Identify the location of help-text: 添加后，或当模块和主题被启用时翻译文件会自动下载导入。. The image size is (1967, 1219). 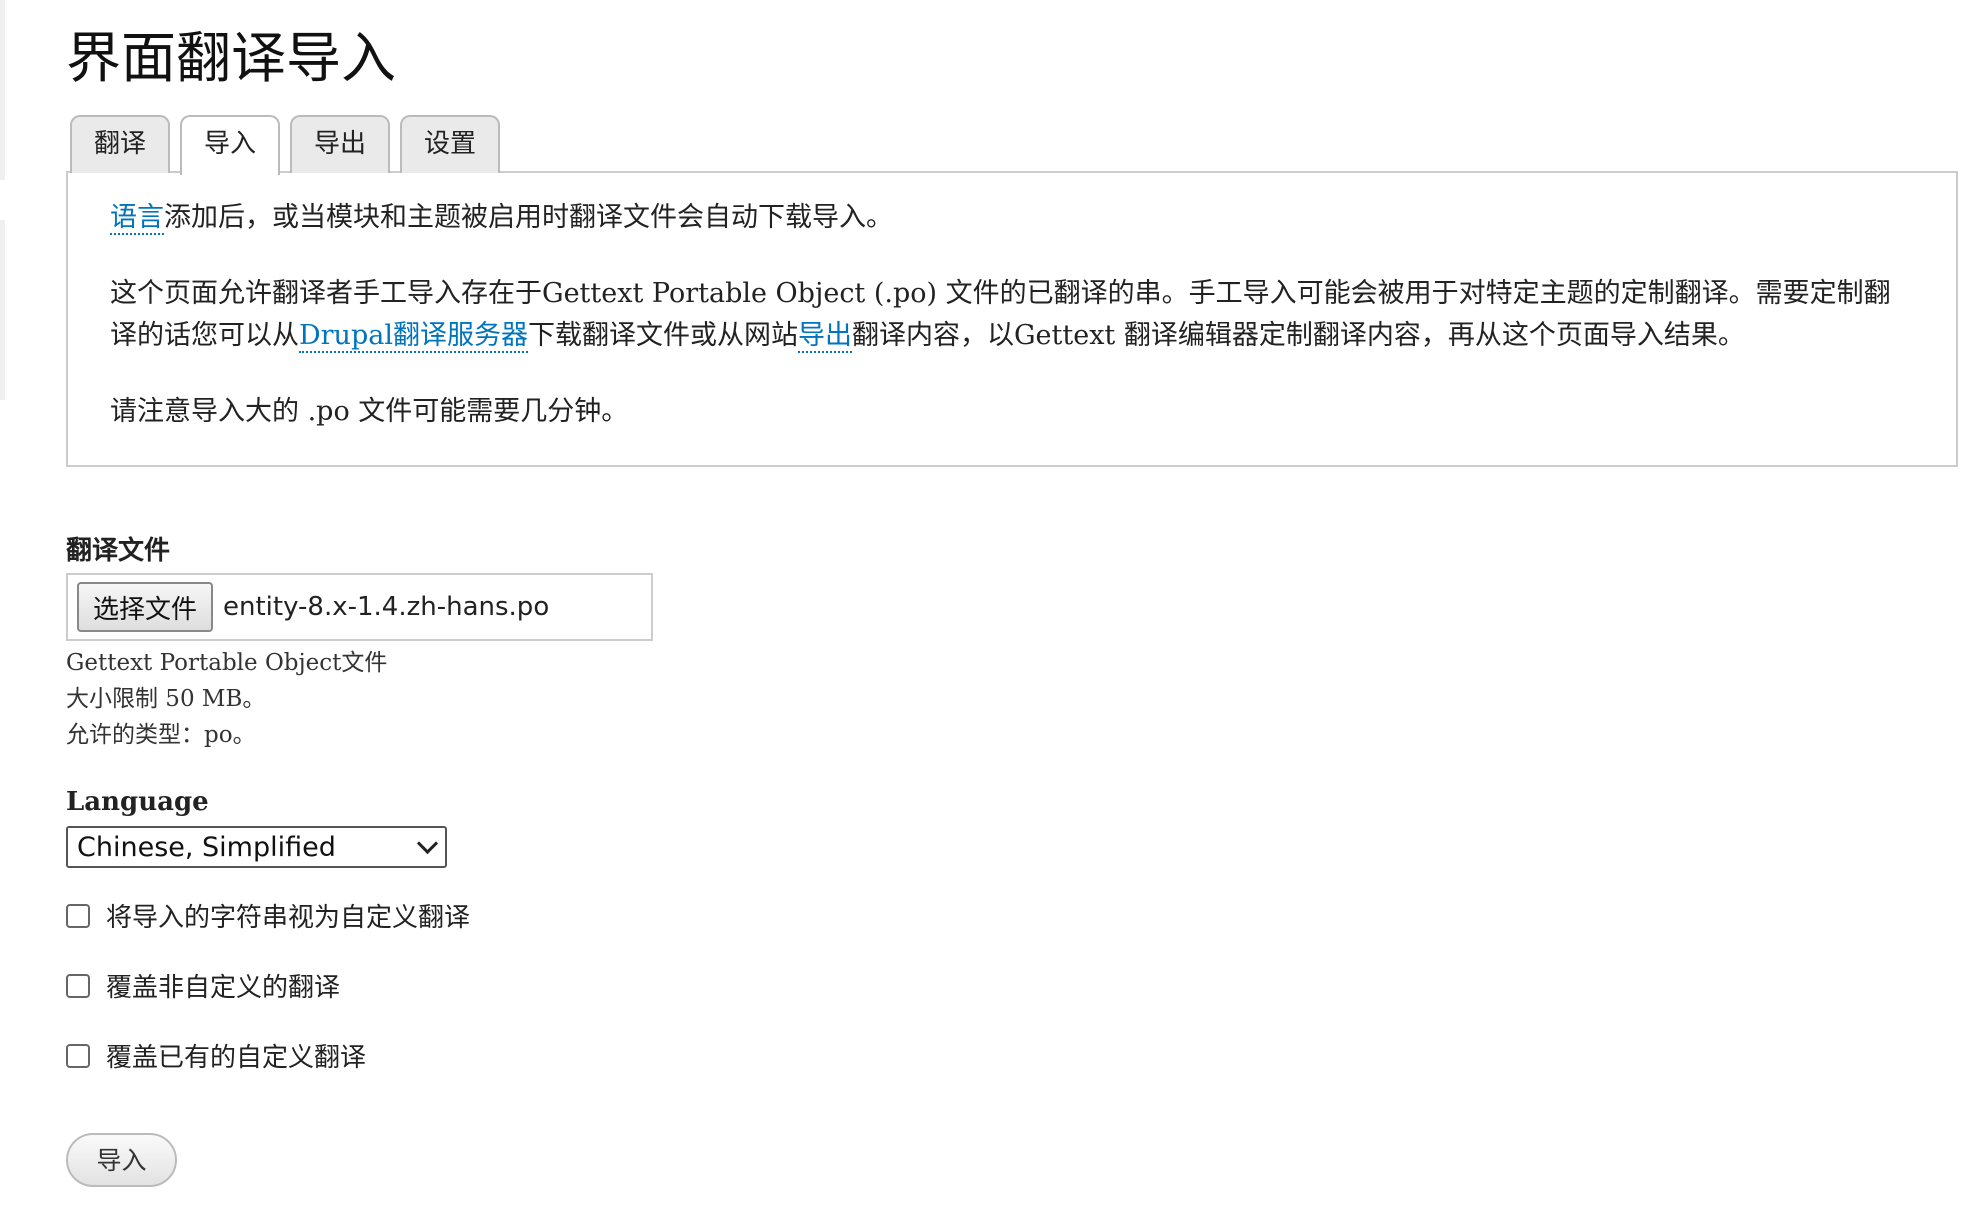
(528, 217).